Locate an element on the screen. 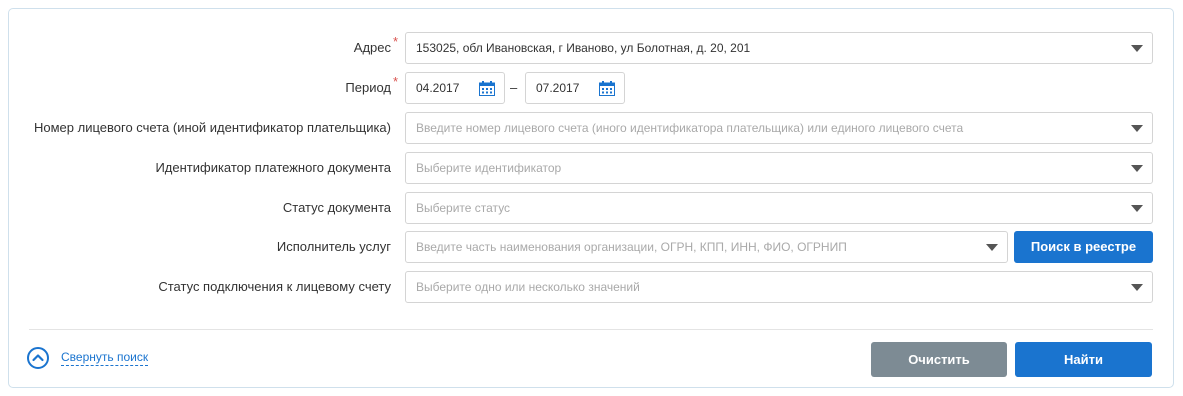 This screenshot has width=1183, height=396. doc-status-label: Статус документа is located at coordinates (336, 207).